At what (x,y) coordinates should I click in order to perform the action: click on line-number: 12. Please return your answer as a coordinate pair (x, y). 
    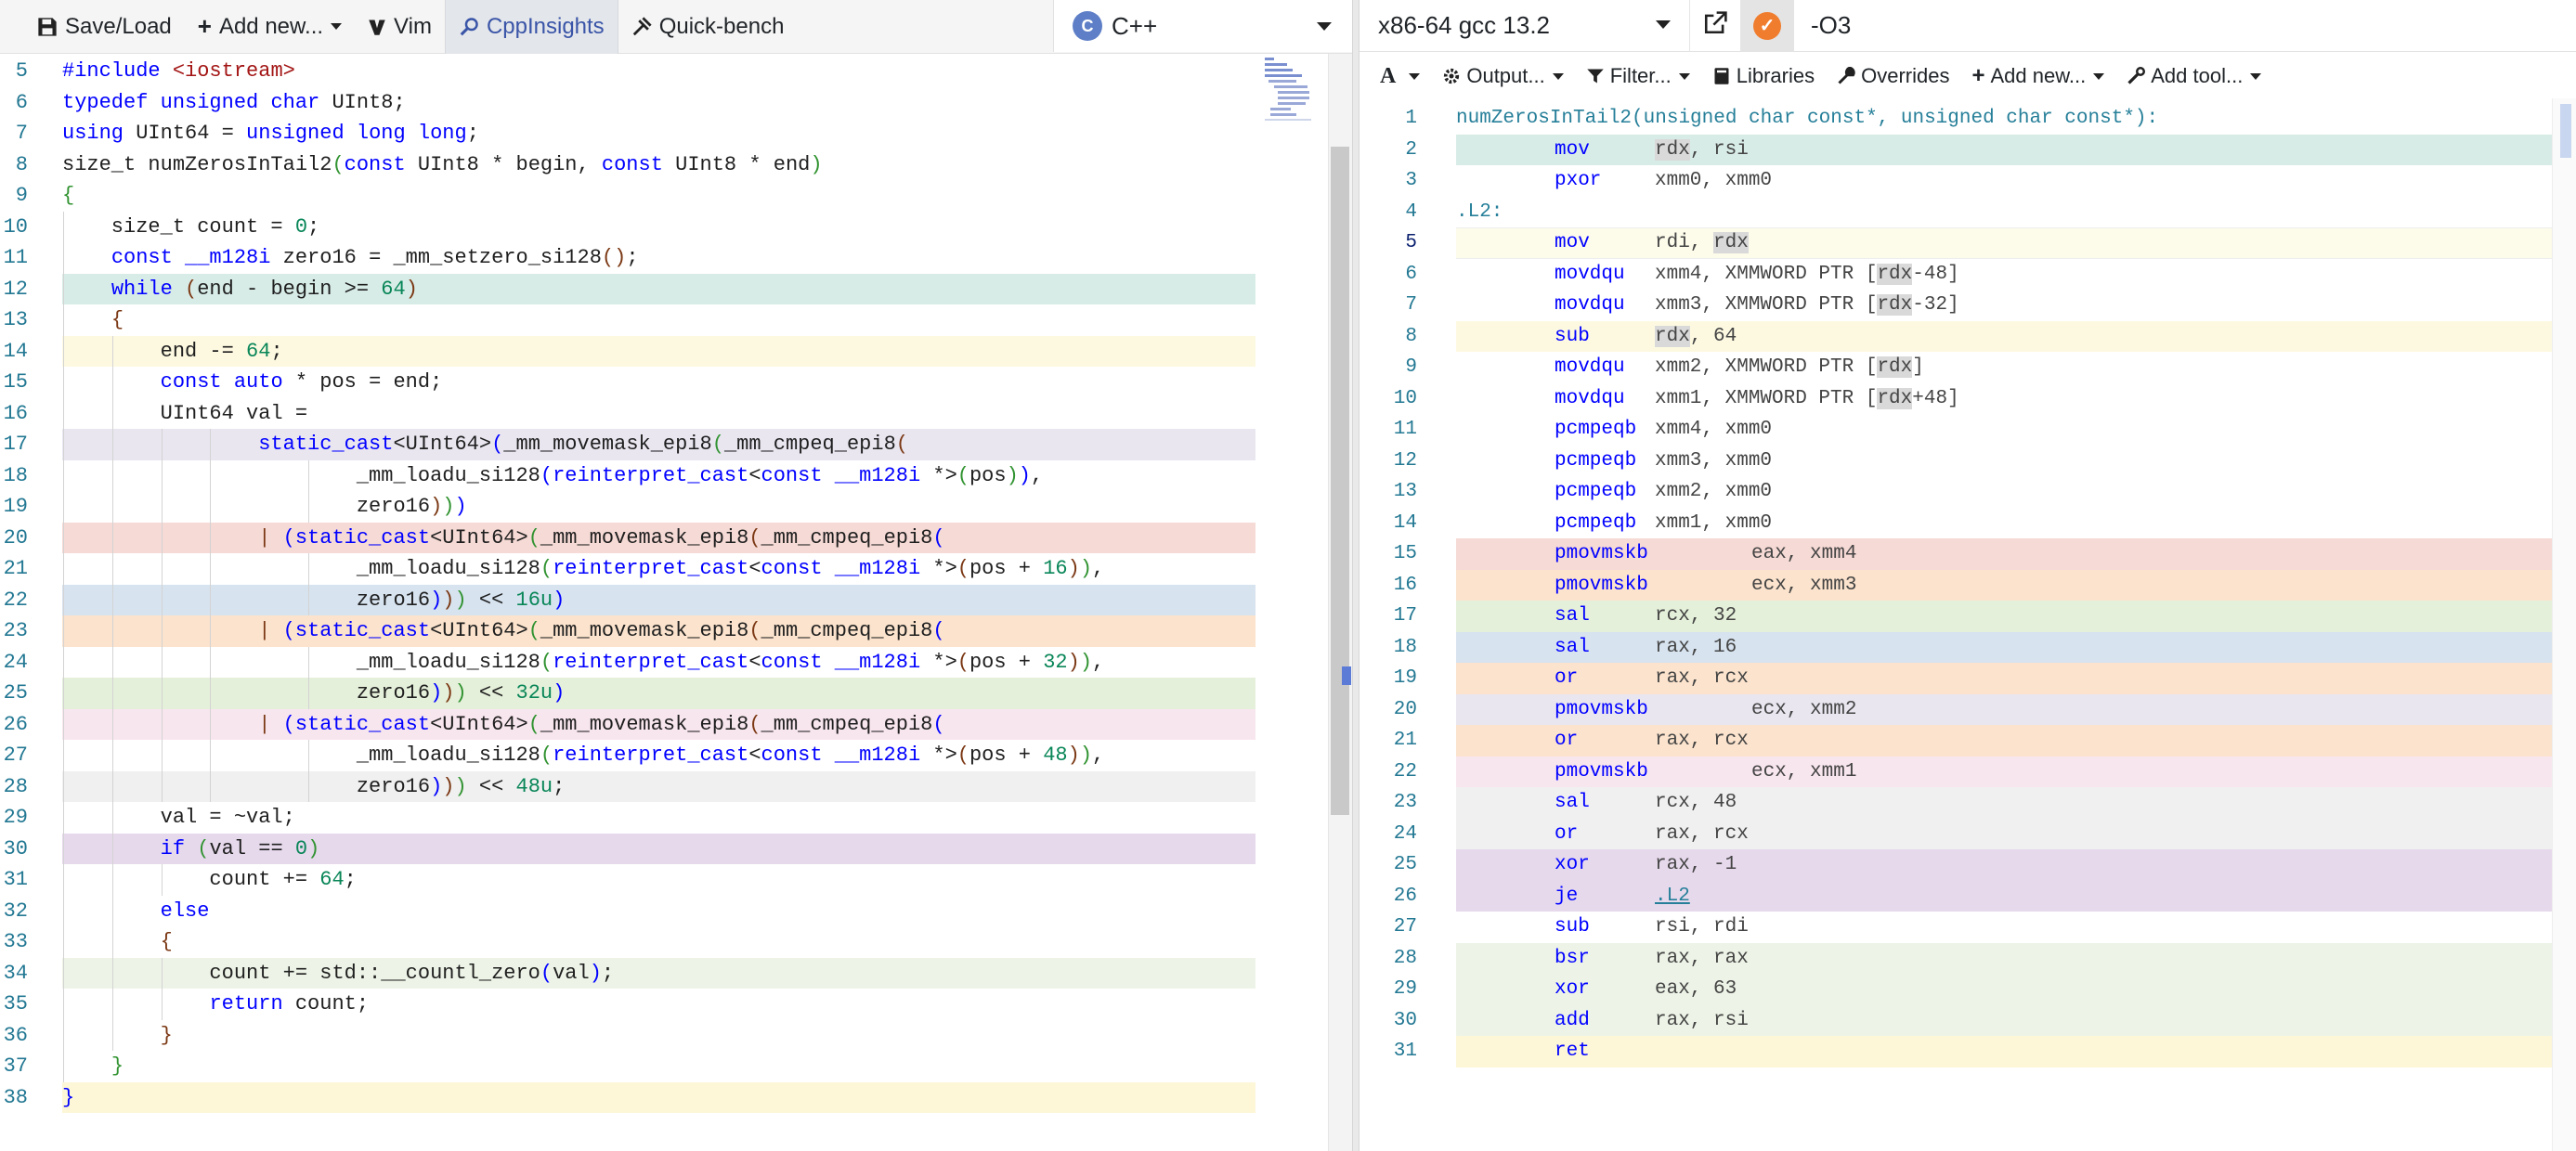
    Looking at the image, I should click on (16, 289).